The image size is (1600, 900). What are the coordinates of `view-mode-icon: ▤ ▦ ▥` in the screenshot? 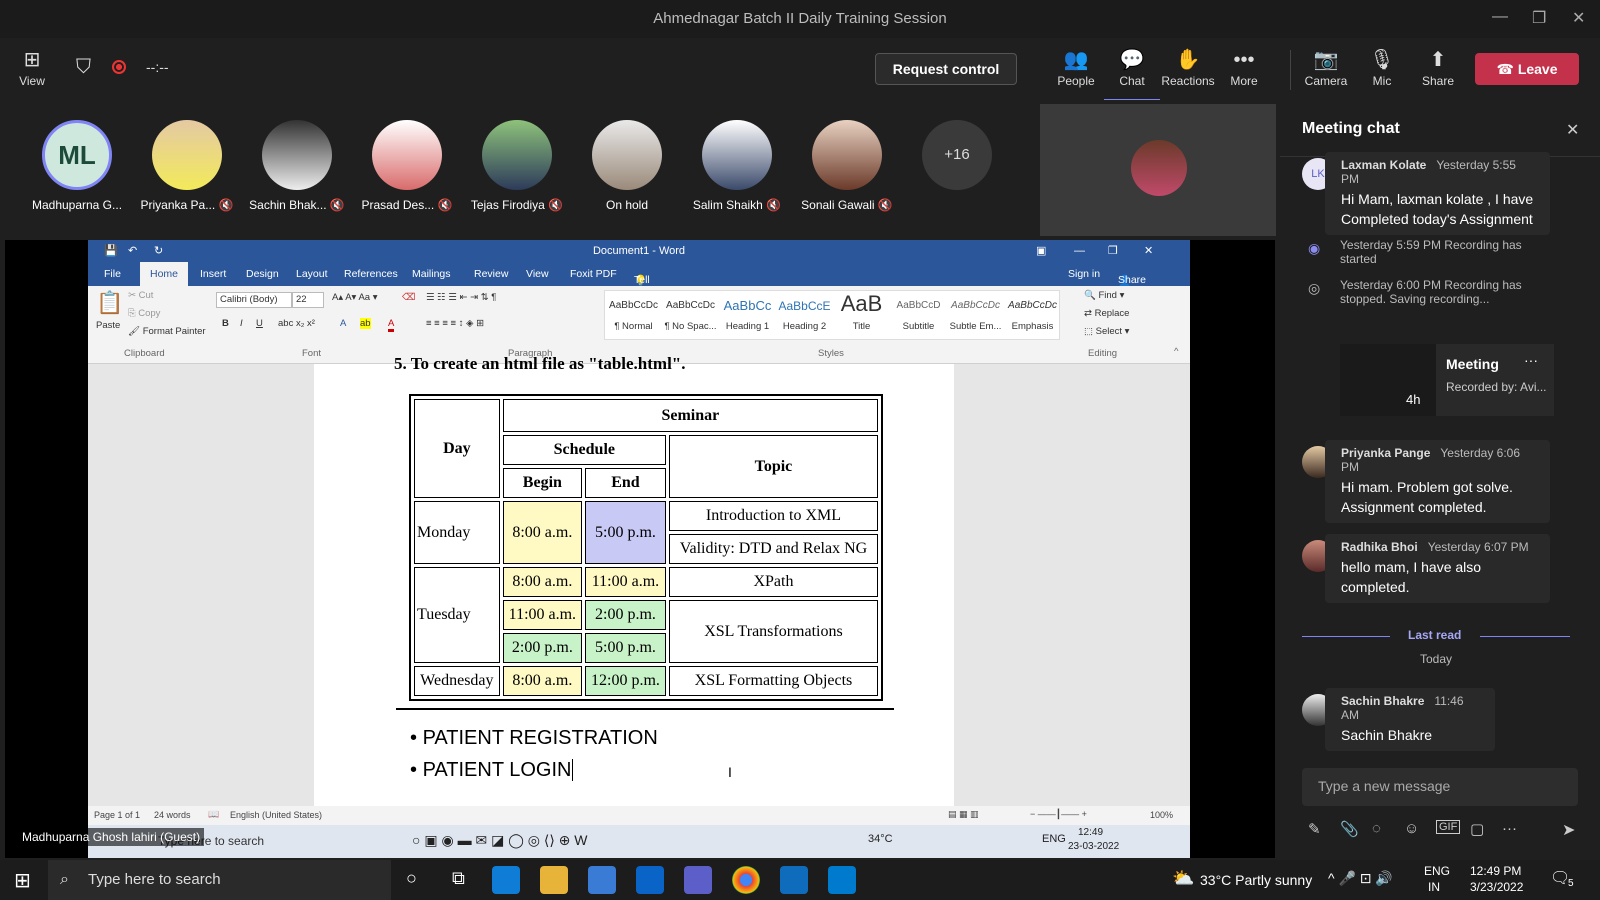 It's located at (963, 814).